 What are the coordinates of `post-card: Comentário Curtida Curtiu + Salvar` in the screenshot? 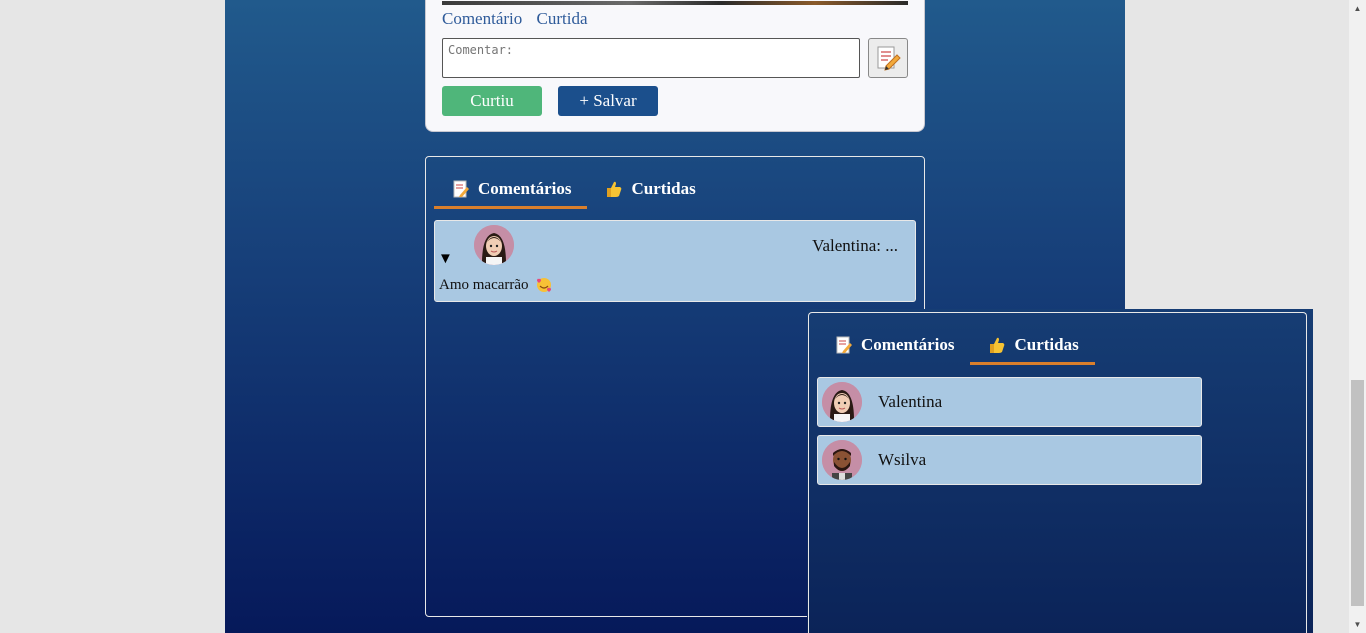 It's located at (675, 66).